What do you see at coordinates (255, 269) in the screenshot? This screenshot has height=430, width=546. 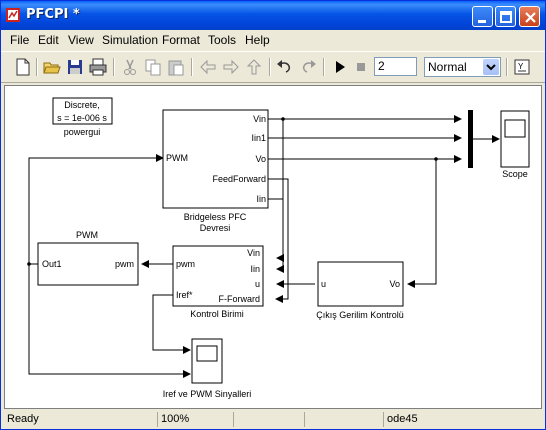 I see `kontrol-out-iin: Iin` at bounding box center [255, 269].